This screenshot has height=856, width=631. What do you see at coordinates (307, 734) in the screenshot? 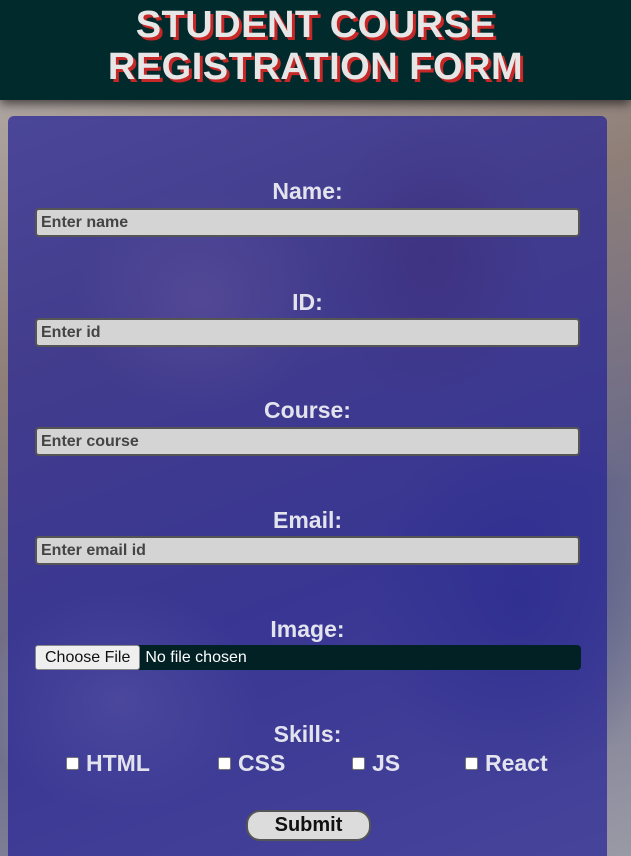
I see `skills-label: Skills:` at bounding box center [307, 734].